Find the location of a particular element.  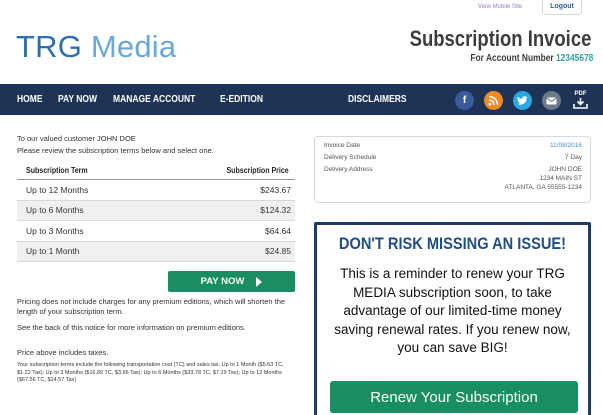

column-header-price: Subscription Price is located at coordinates (257, 170).